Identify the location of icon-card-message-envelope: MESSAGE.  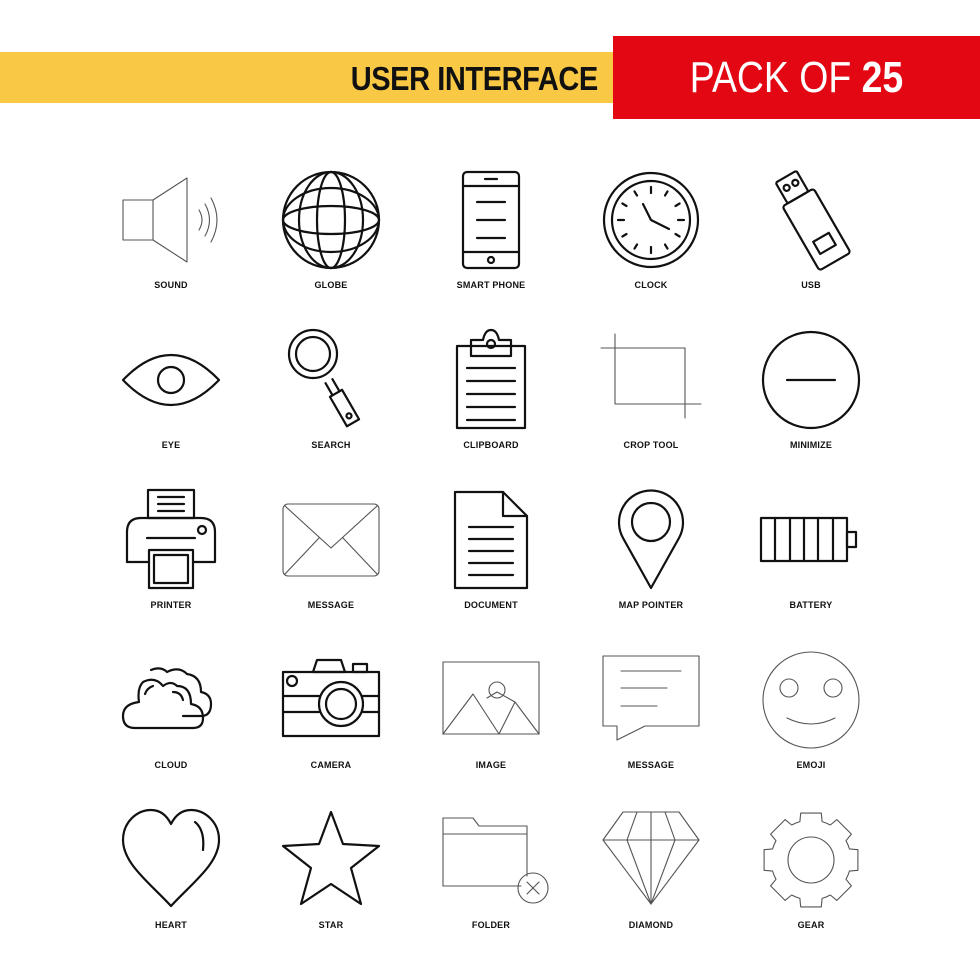
(331, 560).